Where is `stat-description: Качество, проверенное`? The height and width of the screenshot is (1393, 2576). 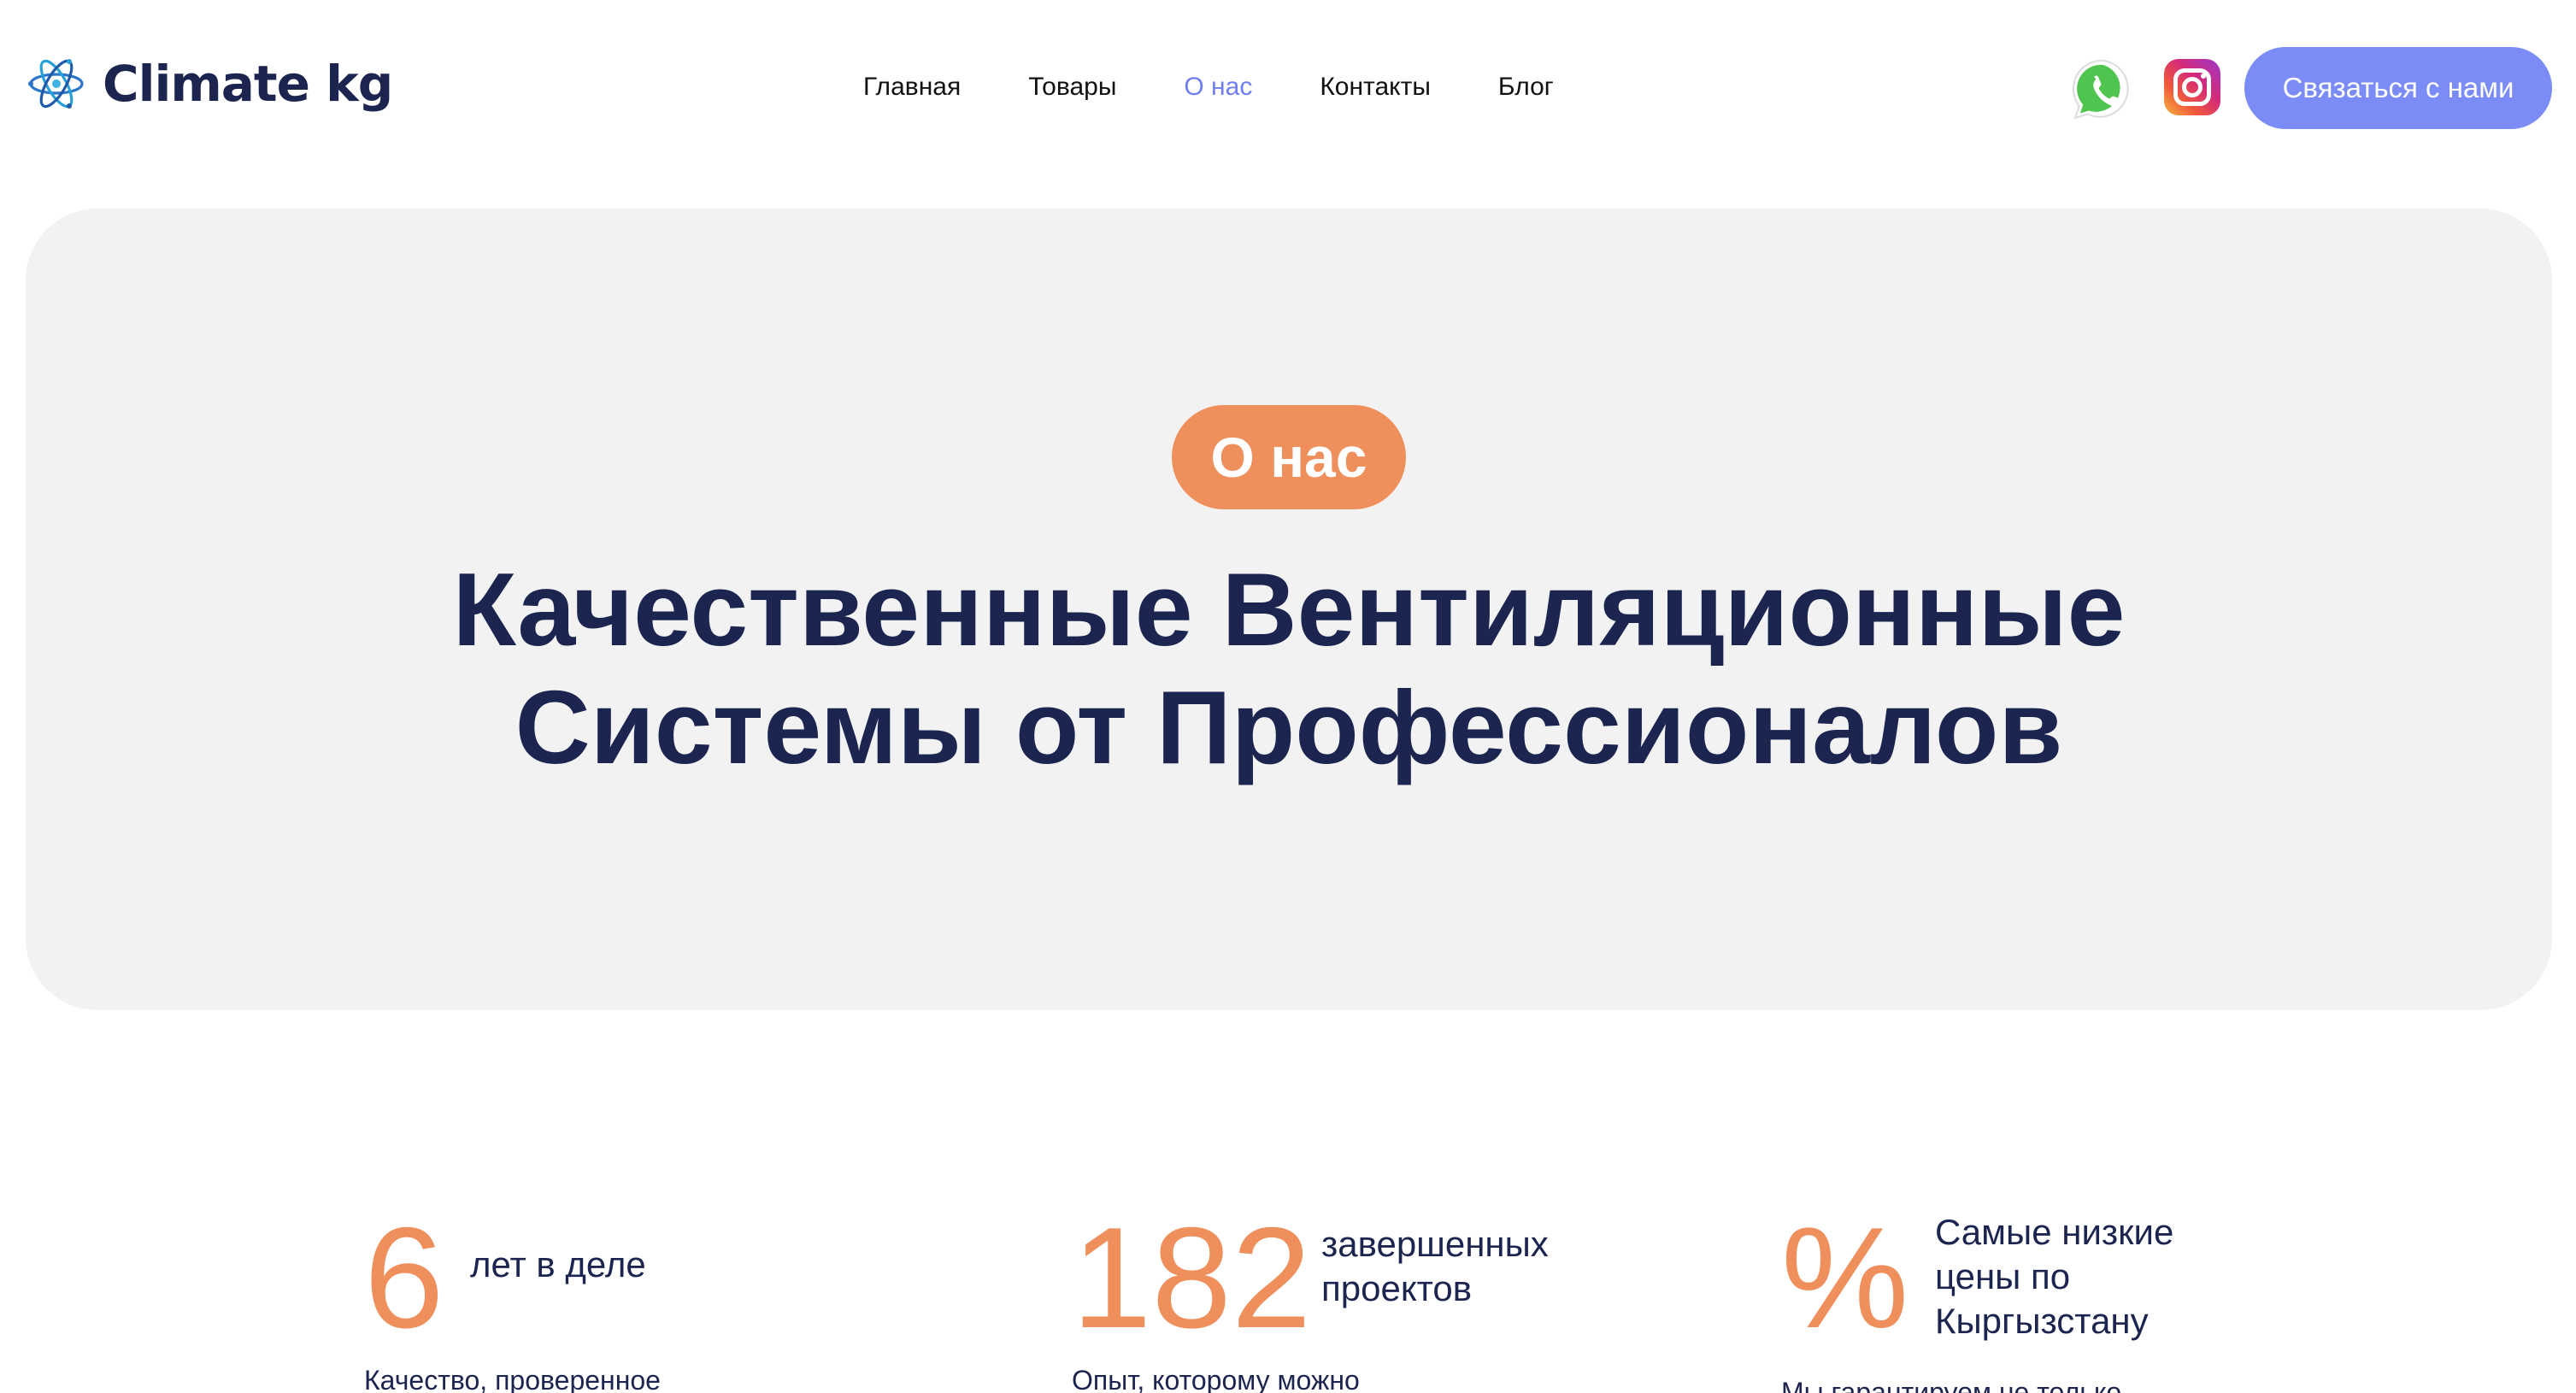
stat-description: Качество, проверенное is located at coordinates (512, 1379).